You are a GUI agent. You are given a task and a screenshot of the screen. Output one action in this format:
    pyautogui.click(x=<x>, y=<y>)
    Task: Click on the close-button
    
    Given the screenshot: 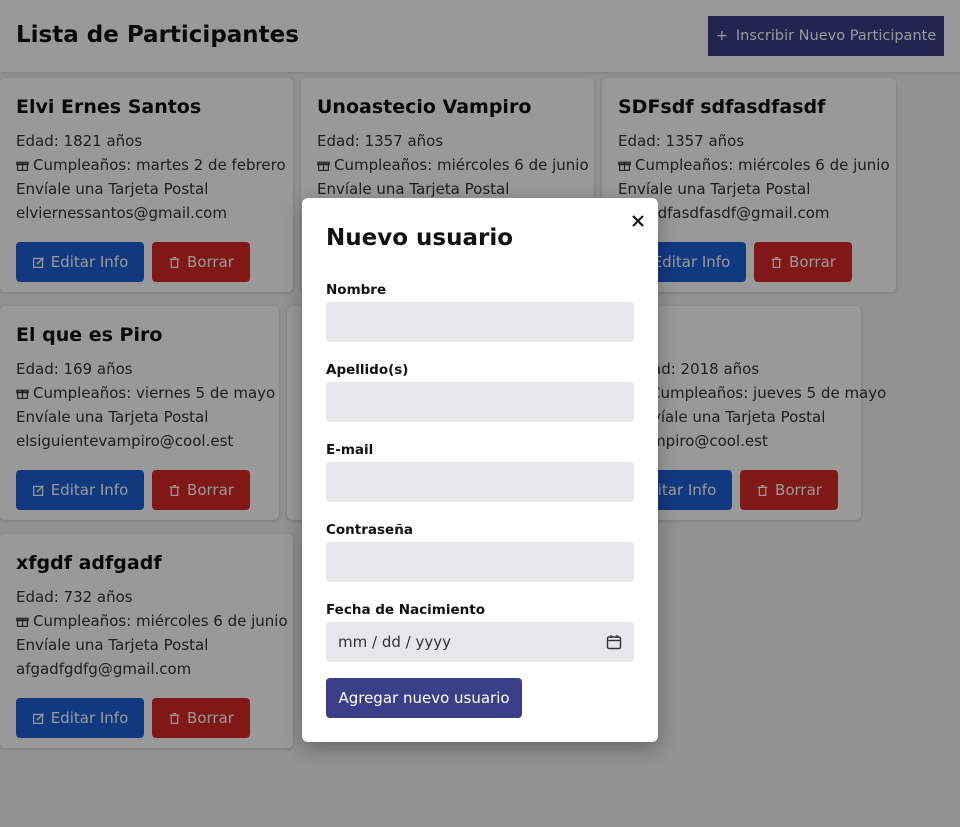 What is the action you would take?
    pyautogui.click(x=638, y=221)
    